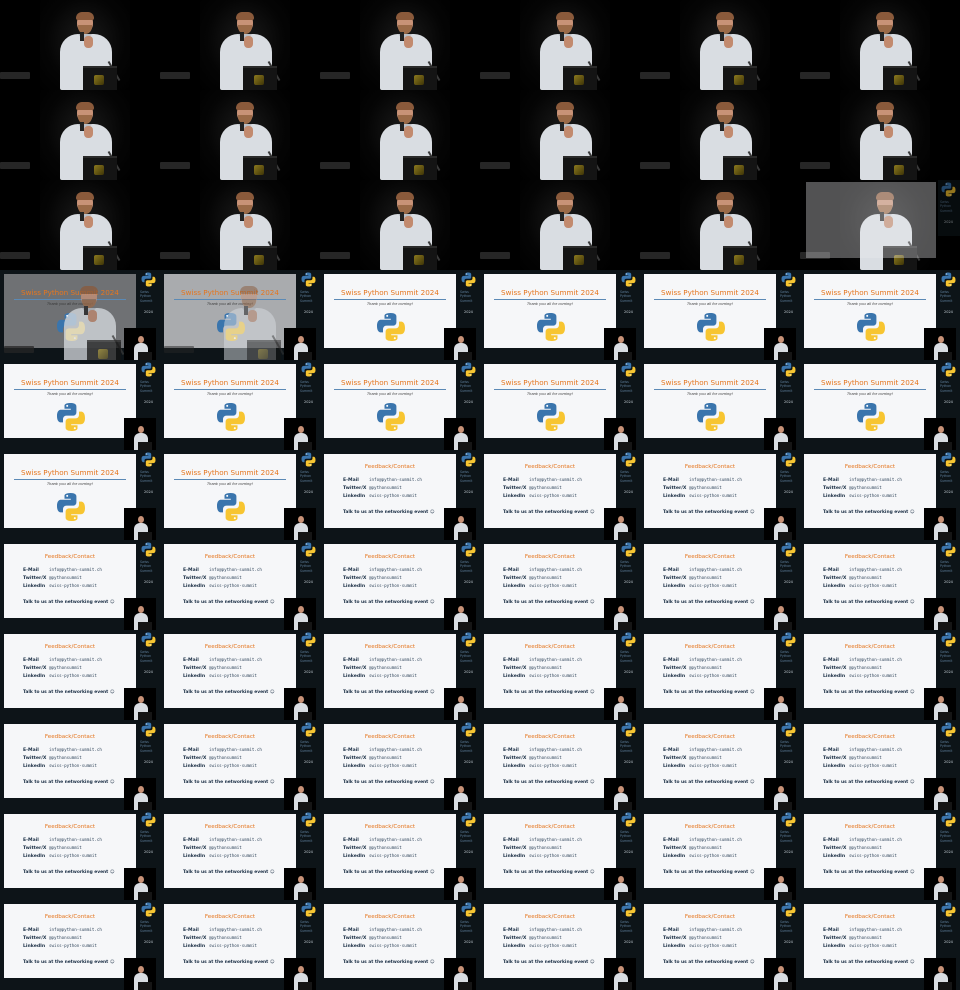  I want to click on lectern, so click(104, 350).